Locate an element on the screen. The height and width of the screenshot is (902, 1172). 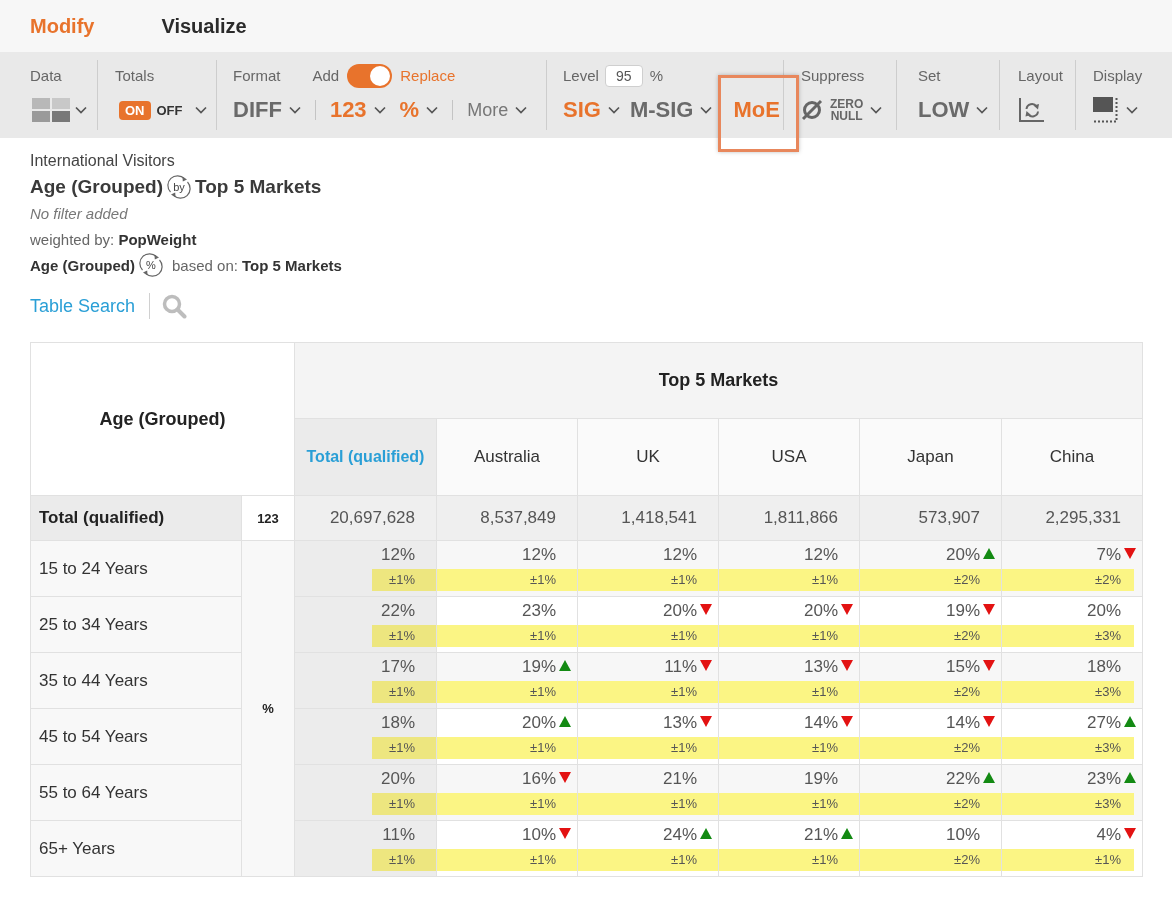
dropdown-button: SIG is located at coordinates (591, 110).